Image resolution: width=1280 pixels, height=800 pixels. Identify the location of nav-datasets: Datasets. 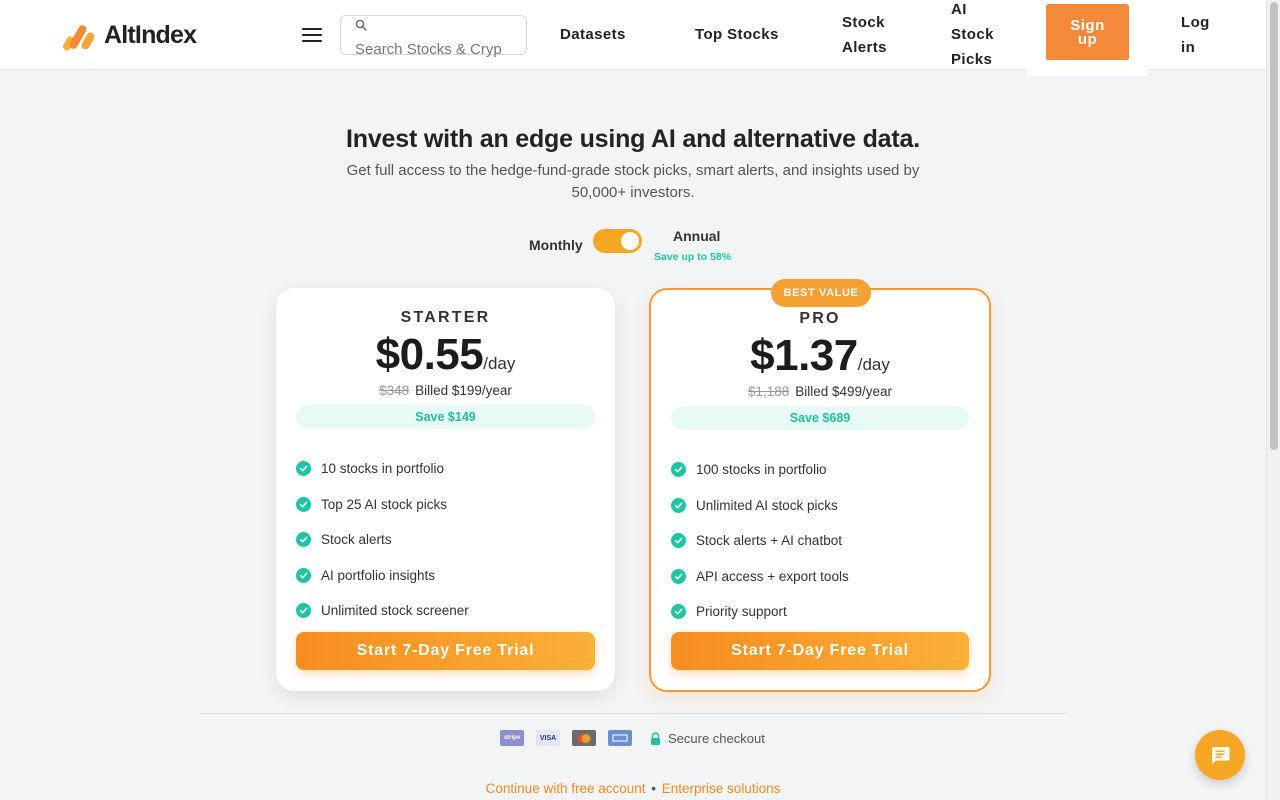
(593, 34).